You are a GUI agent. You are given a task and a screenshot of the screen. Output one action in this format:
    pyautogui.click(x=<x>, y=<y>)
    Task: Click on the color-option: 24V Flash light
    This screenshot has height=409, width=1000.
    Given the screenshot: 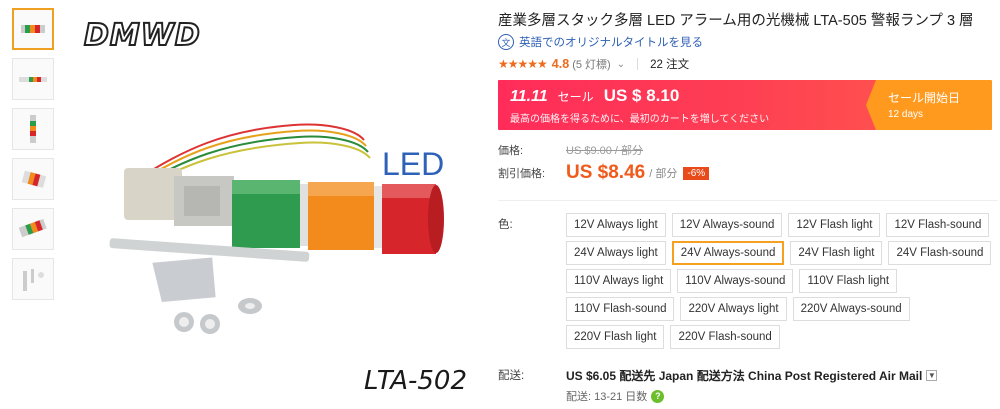 What is the action you would take?
    pyautogui.click(x=836, y=253)
    